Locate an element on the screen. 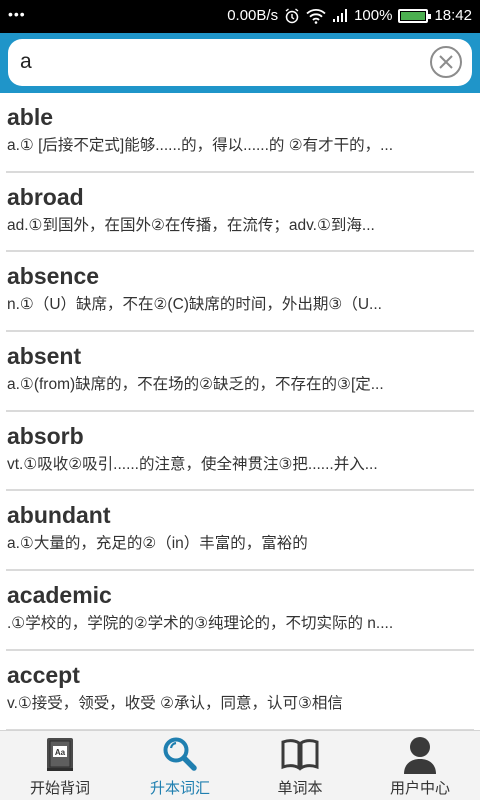 The height and width of the screenshot is (800, 480). word-list-item: accept v.①接受，领受，收受 ②承认，同意，认可③相信 is located at coordinates (240, 690).